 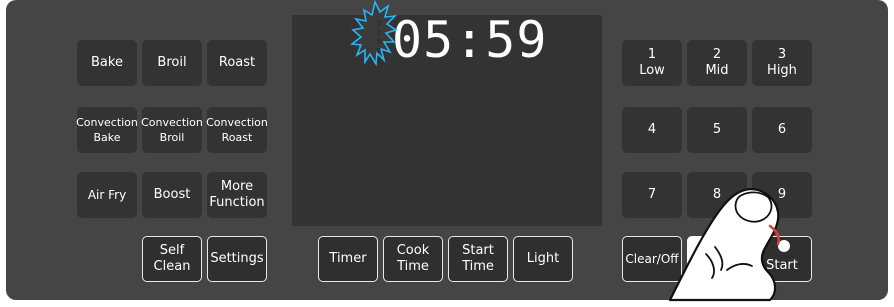 I want to click on keypad-2-mid: 2 Mid, so click(x=717, y=63).